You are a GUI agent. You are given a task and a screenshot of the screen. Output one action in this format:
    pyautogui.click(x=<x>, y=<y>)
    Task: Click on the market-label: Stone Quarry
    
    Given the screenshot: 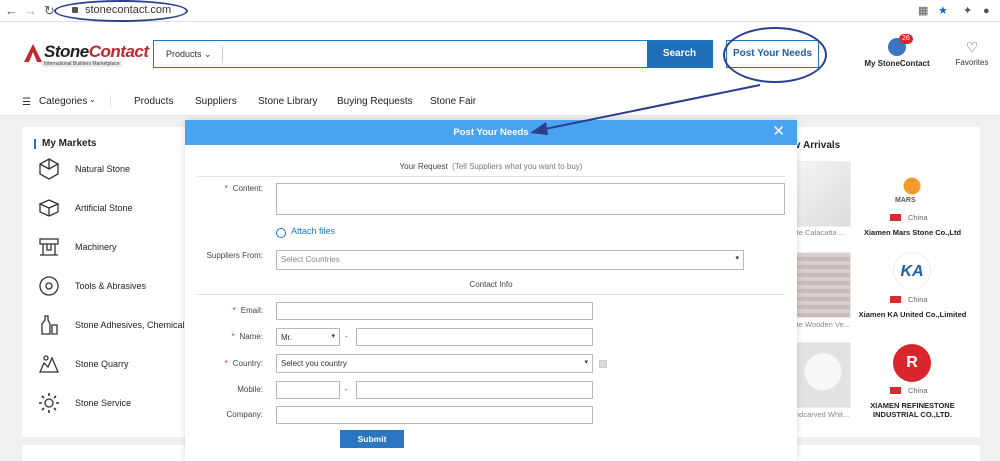 What is the action you would take?
    pyautogui.click(x=102, y=364)
    